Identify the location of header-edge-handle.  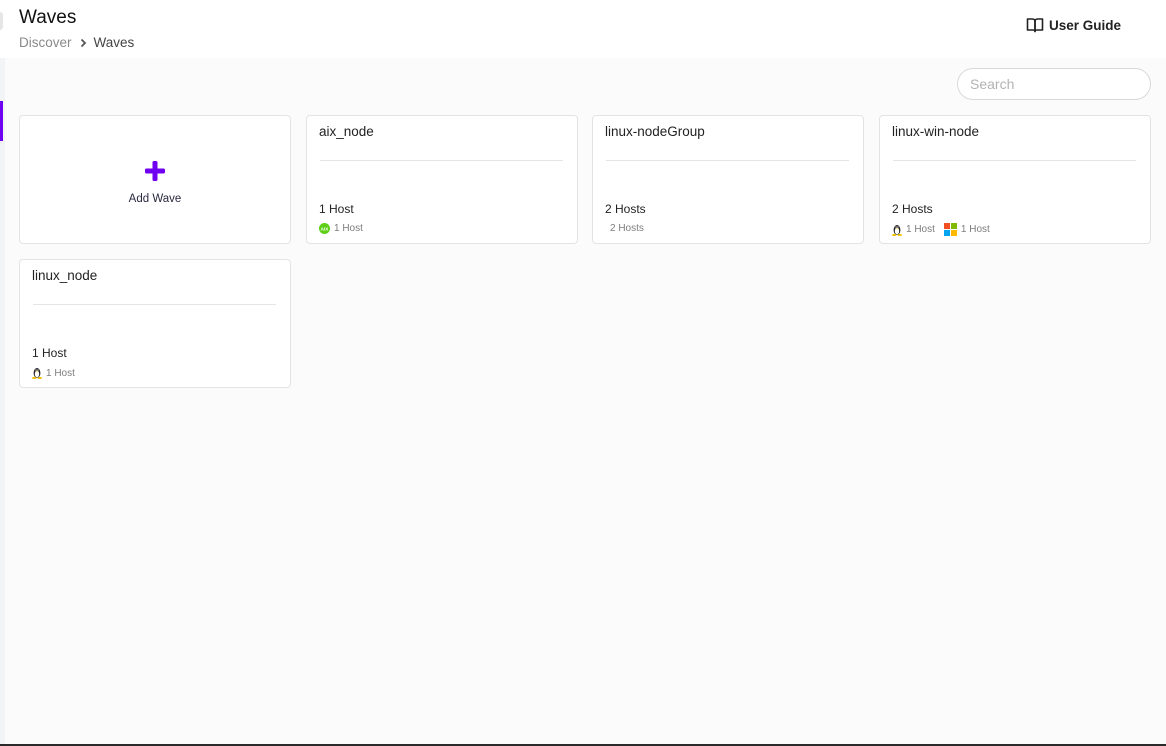
(1, 21).